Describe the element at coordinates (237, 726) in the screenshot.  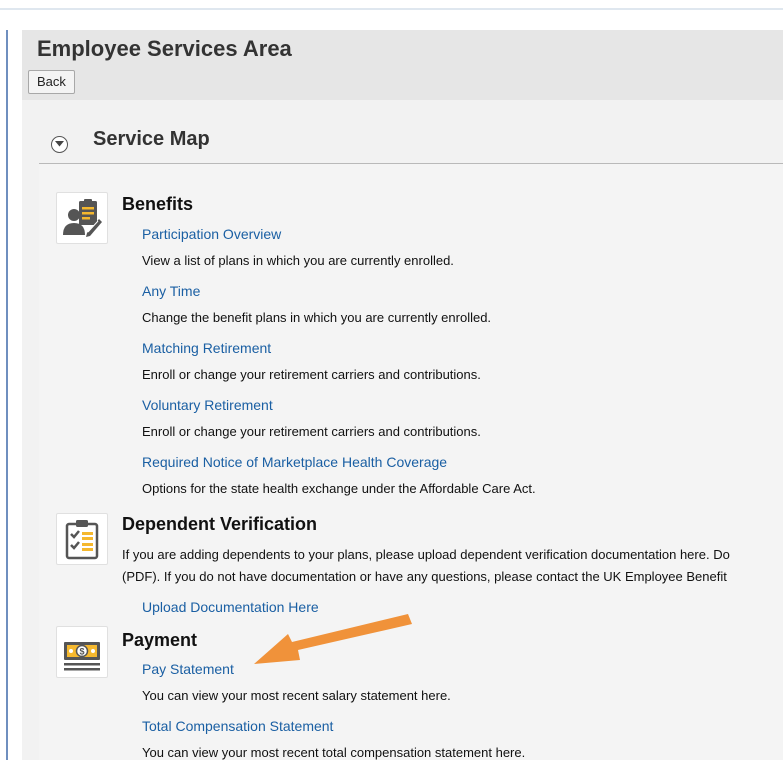
I see `link-total-compensation-statement: Total Compensation Statement` at that location.